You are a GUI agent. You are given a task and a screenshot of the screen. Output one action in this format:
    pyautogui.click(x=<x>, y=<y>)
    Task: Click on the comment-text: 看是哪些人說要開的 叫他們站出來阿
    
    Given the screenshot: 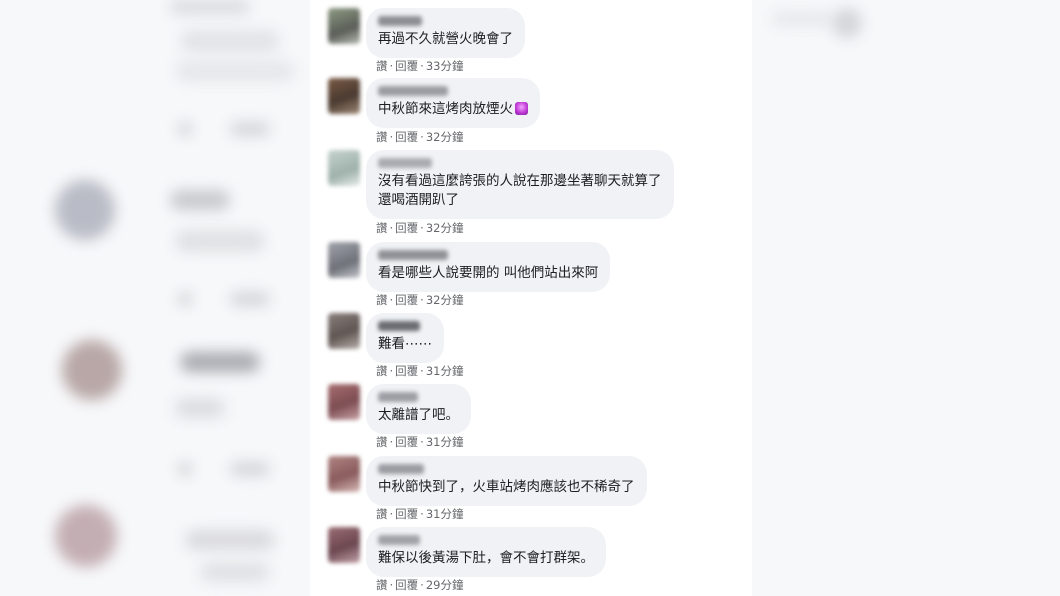 What is the action you would take?
    pyautogui.click(x=488, y=273)
    